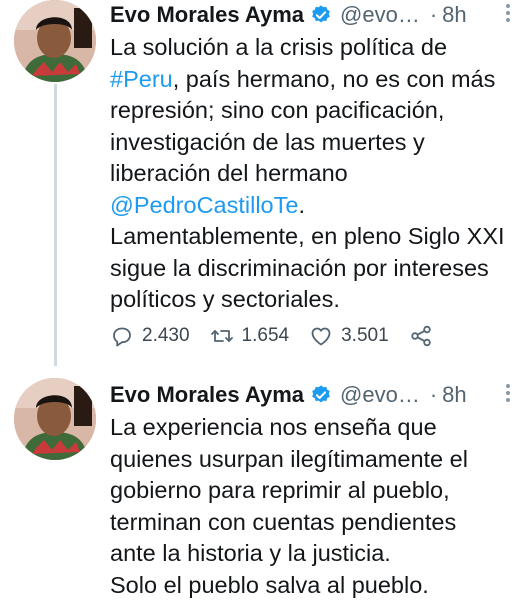 This screenshot has width=520, height=600. Describe the element at coordinates (312, 206) in the screenshot. I see `tweet-text-line: @PedroCastilloTe.` at that location.